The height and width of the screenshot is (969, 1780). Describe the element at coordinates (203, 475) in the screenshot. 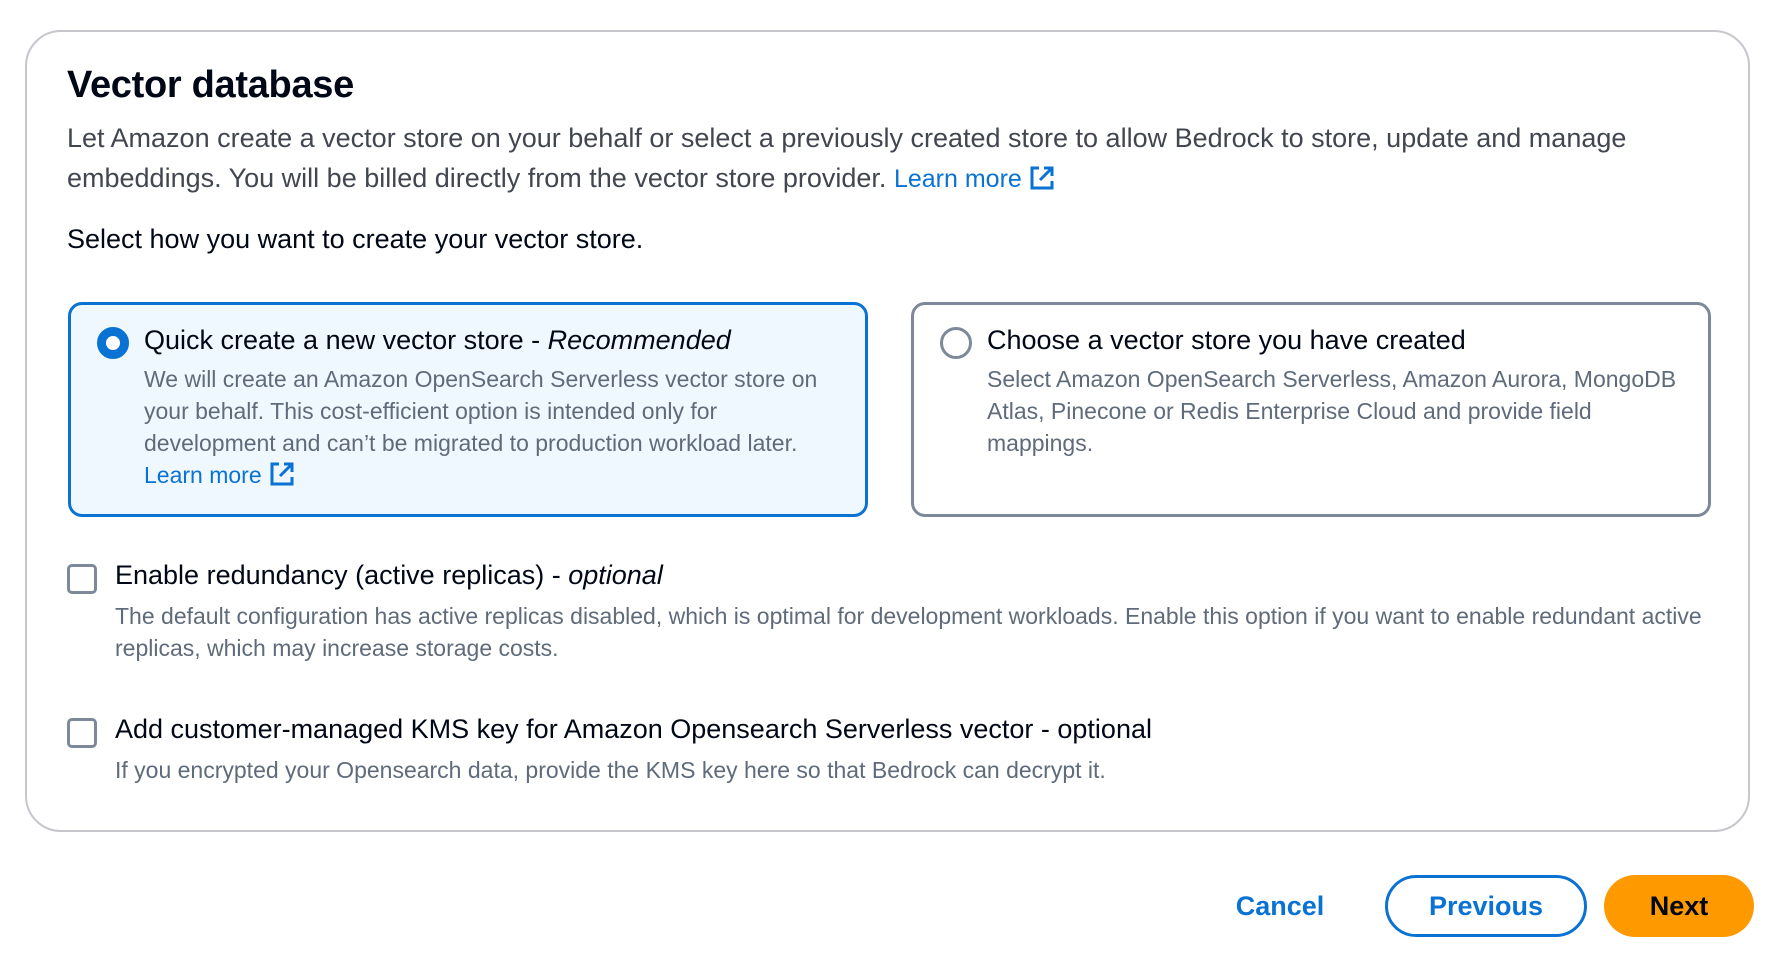

I see `quick-create-learn-more-label: Learn more` at that location.